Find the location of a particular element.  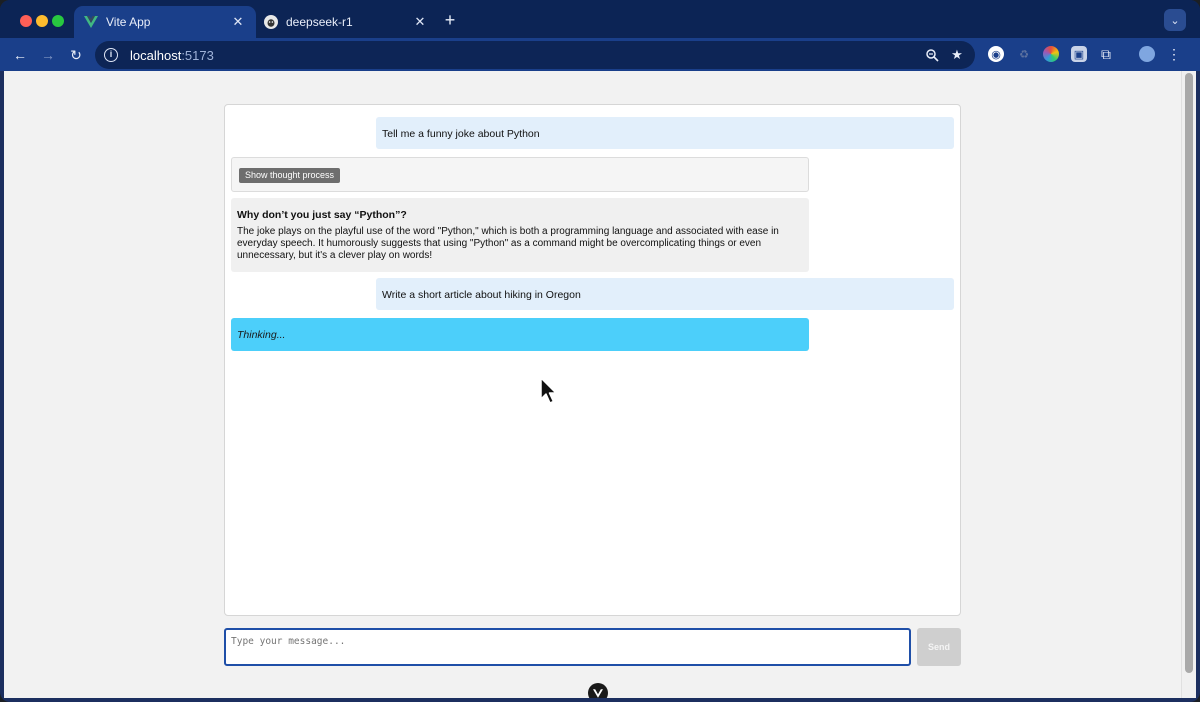

maximize-window-button is located at coordinates (58, 21).